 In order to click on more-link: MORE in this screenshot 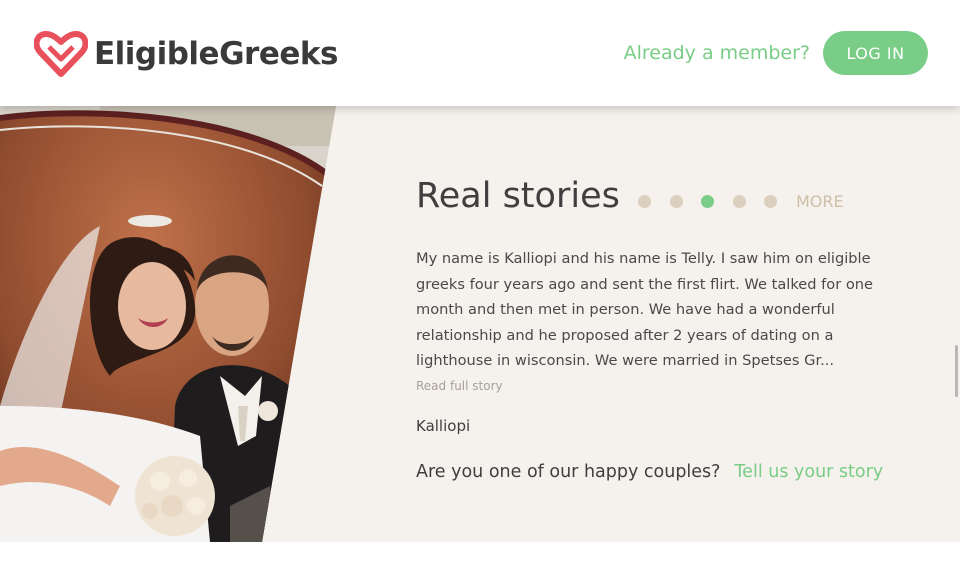, I will do `click(820, 201)`.